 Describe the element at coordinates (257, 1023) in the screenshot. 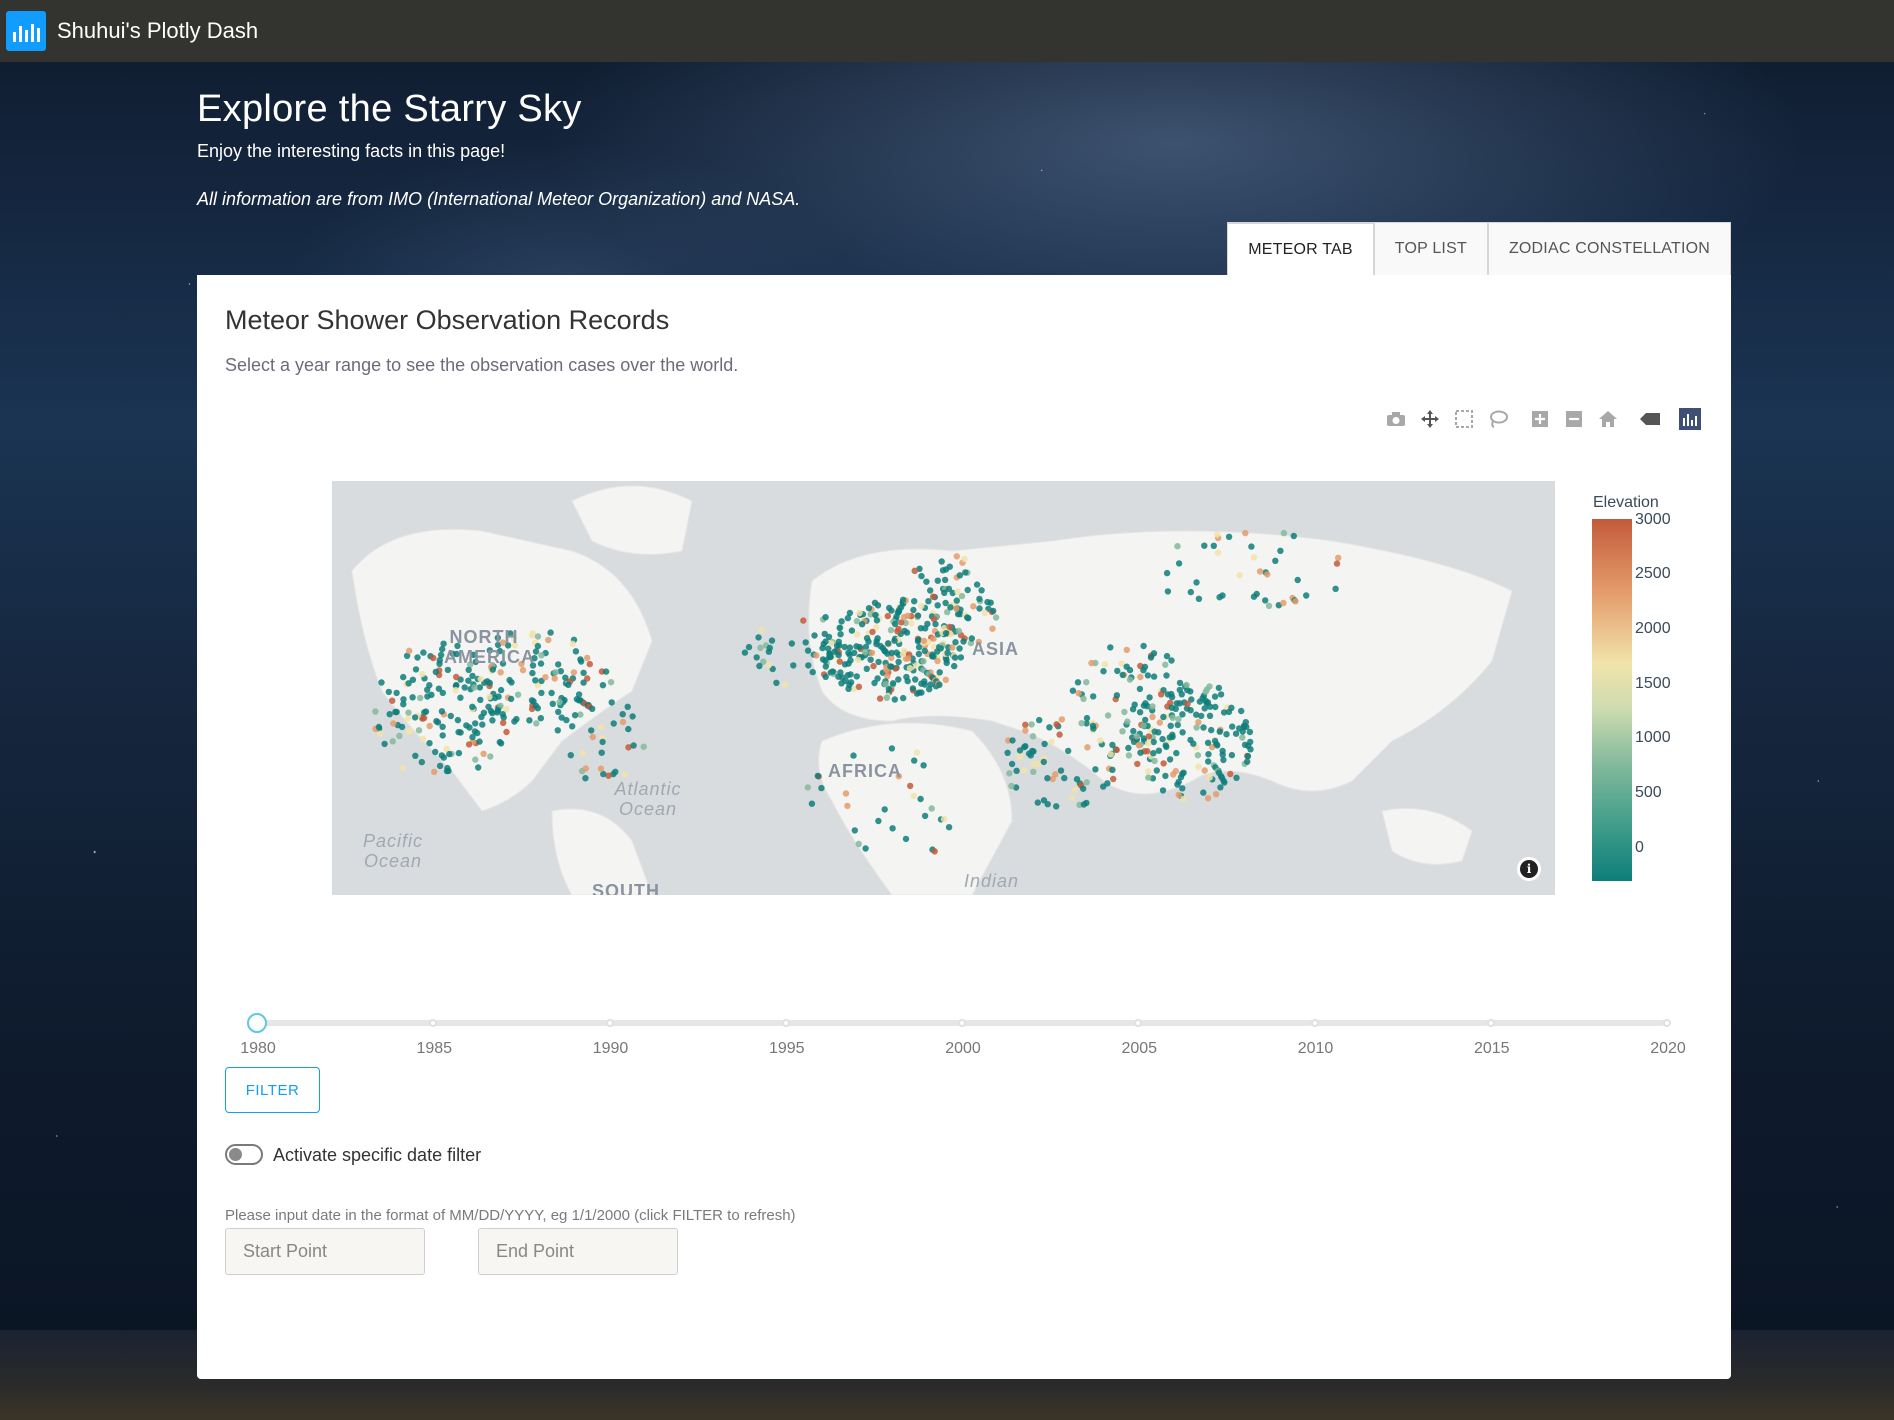

I see `year-slider-handle` at that location.